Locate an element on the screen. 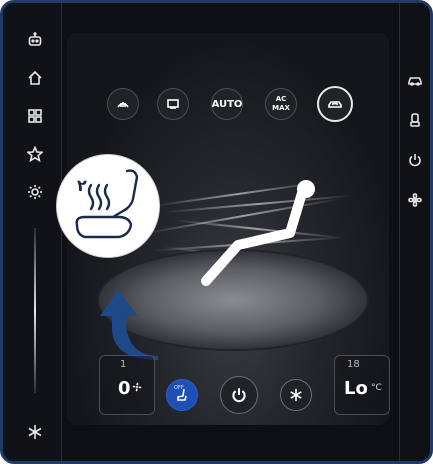 The image size is (433, 464). ac-label: AC is located at coordinates (281, 99).